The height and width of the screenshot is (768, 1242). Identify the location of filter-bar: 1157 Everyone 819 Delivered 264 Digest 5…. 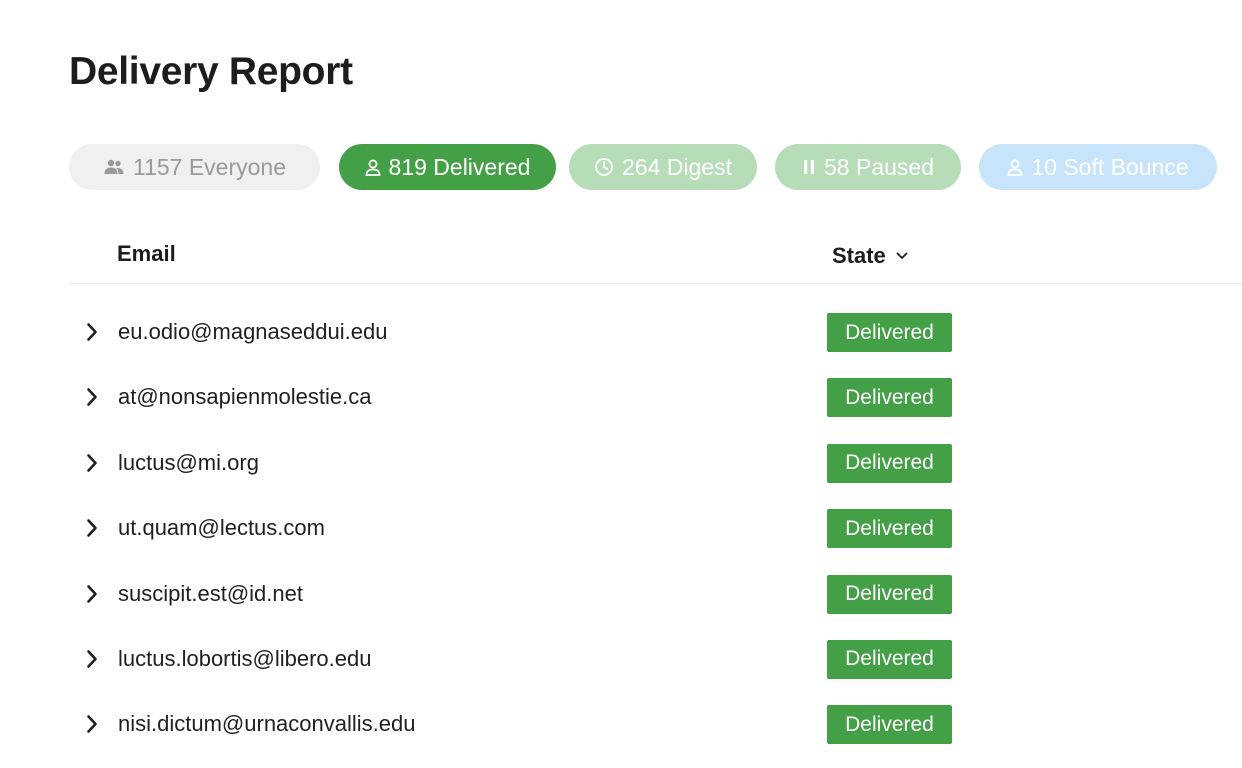
(655, 167).